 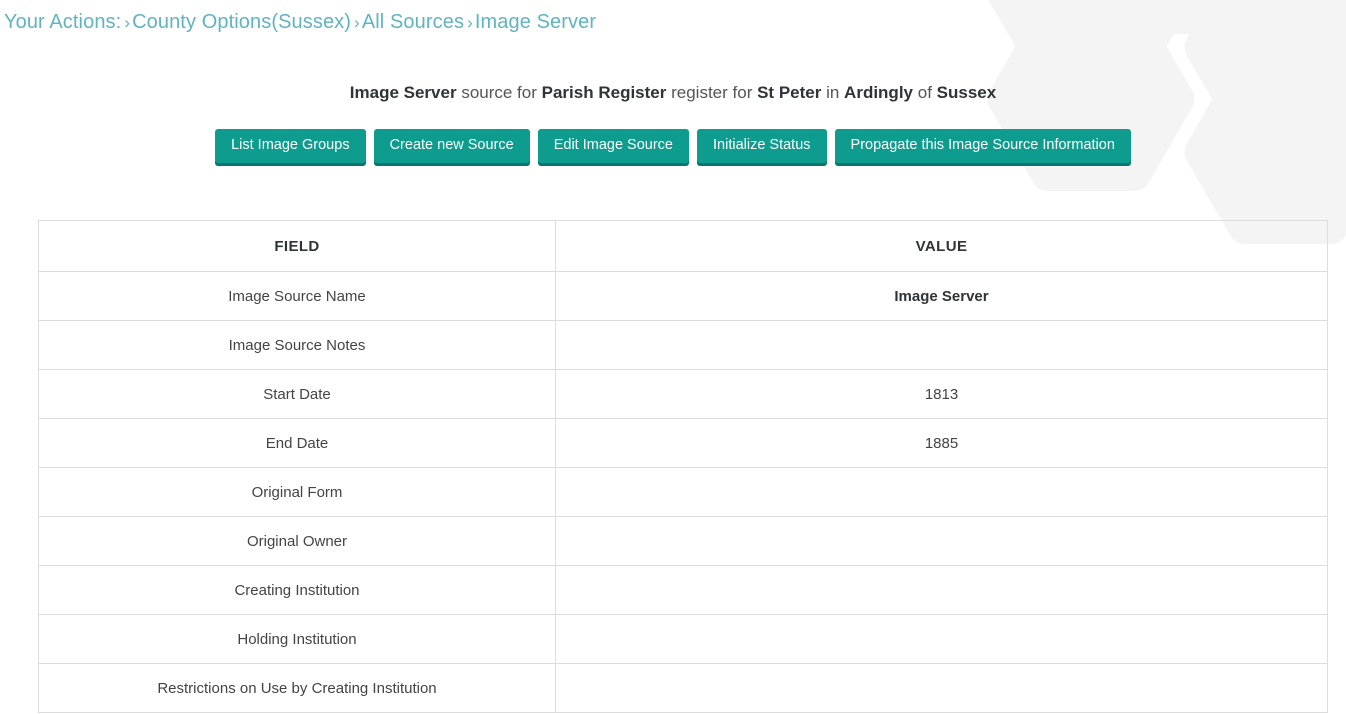 I want to click on value-cell: 1813, so click(x=941, y=394).